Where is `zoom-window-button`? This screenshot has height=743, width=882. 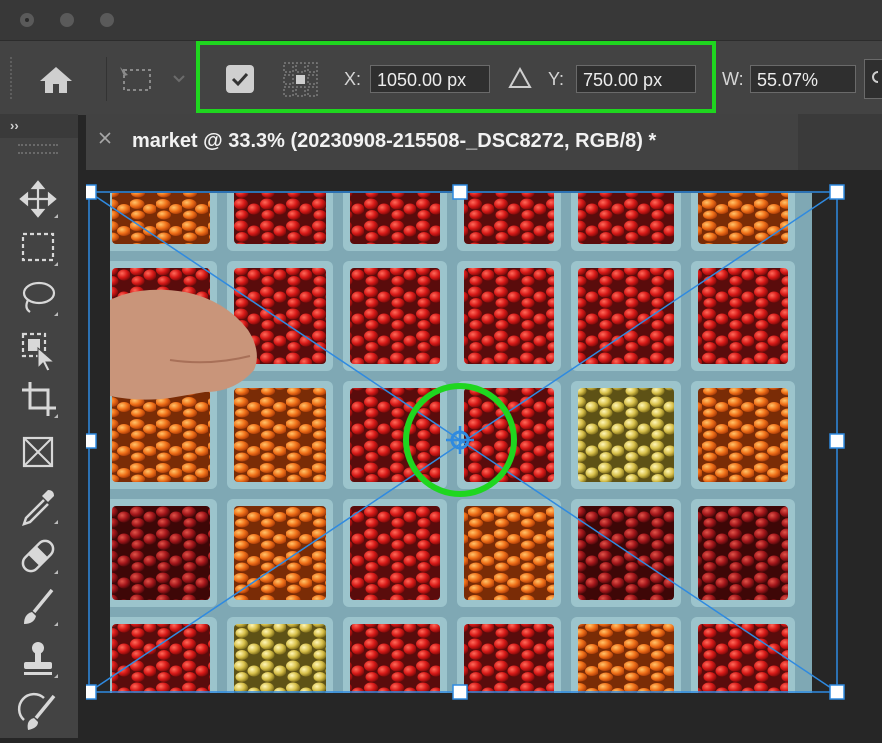
zoom-window-button is located at coordinates (107, 20).